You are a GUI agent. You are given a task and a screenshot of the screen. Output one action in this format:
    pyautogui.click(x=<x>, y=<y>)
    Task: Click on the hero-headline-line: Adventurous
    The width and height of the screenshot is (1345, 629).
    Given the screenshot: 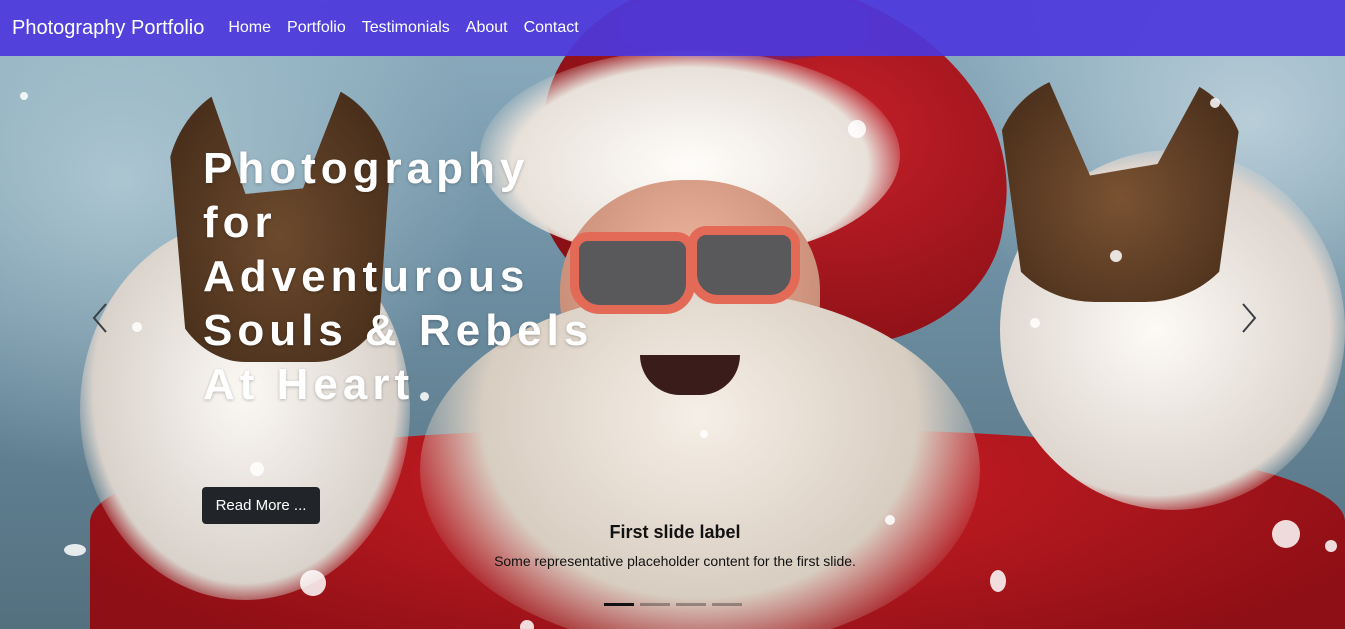 What is the action you would take?
    pyautogui.click(x=366, y=276)
    